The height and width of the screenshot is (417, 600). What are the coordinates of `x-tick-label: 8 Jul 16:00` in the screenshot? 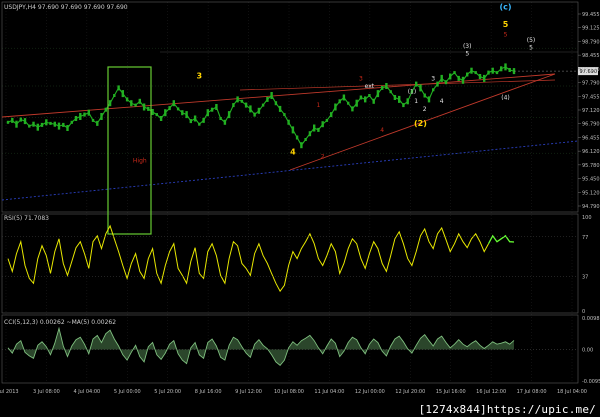 It's located at (208, 392).